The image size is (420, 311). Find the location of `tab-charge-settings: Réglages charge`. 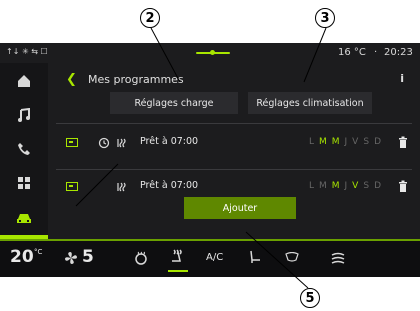

tab-charge-settings: Réglages charge is located at coordinates (174, 103).